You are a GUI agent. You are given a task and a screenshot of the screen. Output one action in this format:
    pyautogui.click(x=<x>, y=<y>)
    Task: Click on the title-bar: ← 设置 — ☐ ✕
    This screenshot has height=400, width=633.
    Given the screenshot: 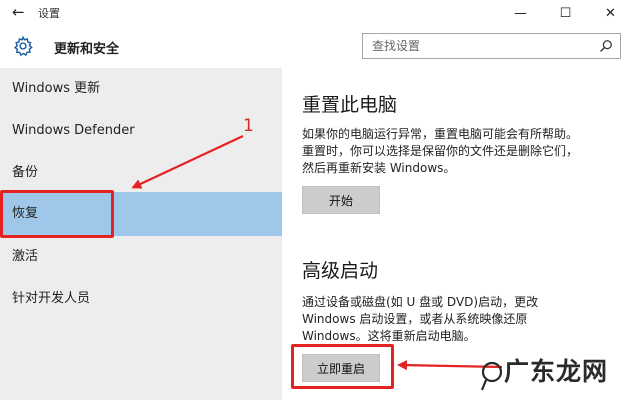 What is the action you would take?
    pyautogui.click(x=316, y=13)
    